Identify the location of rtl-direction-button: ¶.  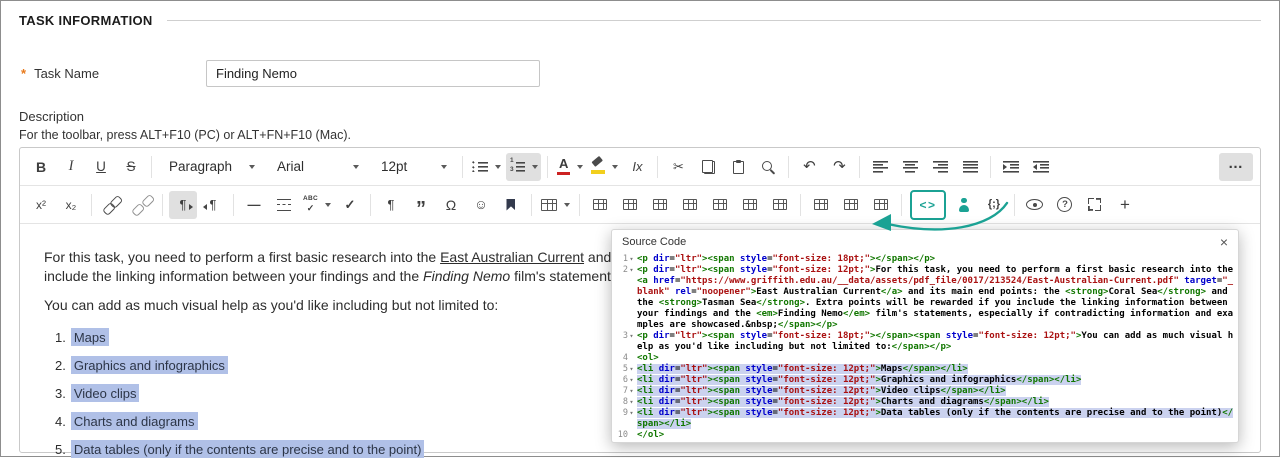
(213, 205).